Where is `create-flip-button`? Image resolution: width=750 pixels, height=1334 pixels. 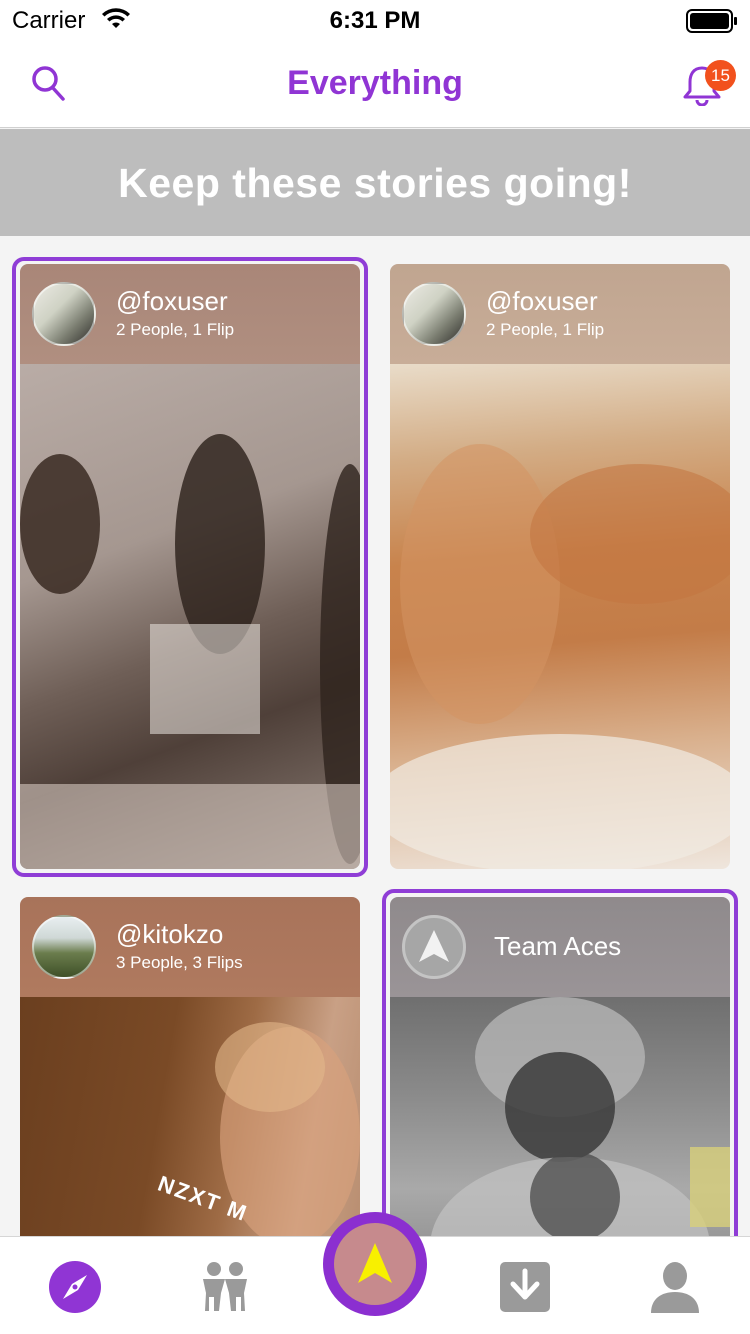
create-flip-button is located at coordinates (375, 1264).